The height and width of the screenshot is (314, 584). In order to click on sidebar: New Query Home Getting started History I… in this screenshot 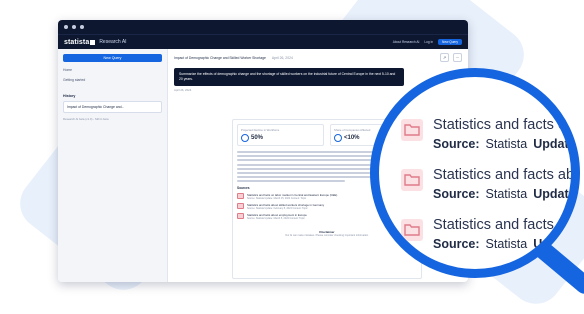, I will do `click(113, 165)`.